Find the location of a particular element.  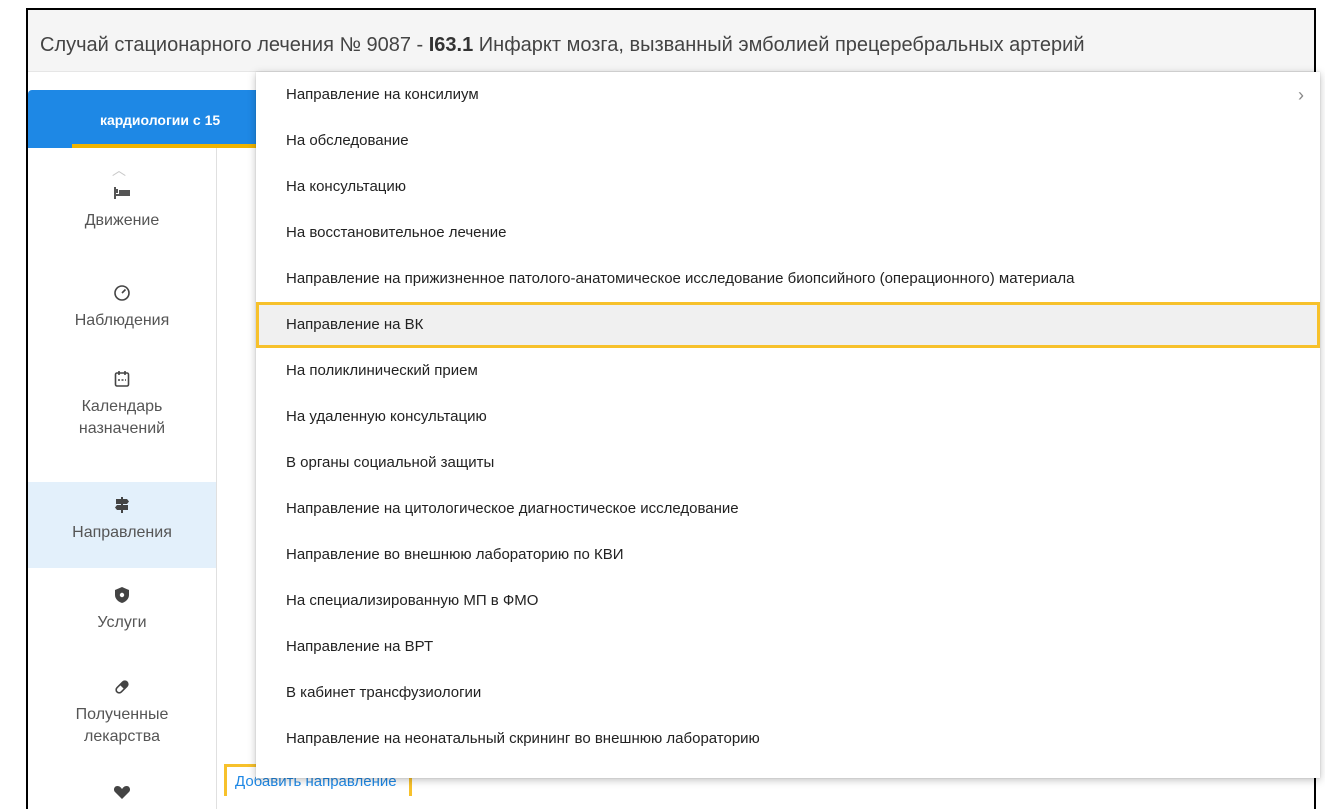

diagnosis-code: I63.1 is located at coordinates (451, 45).